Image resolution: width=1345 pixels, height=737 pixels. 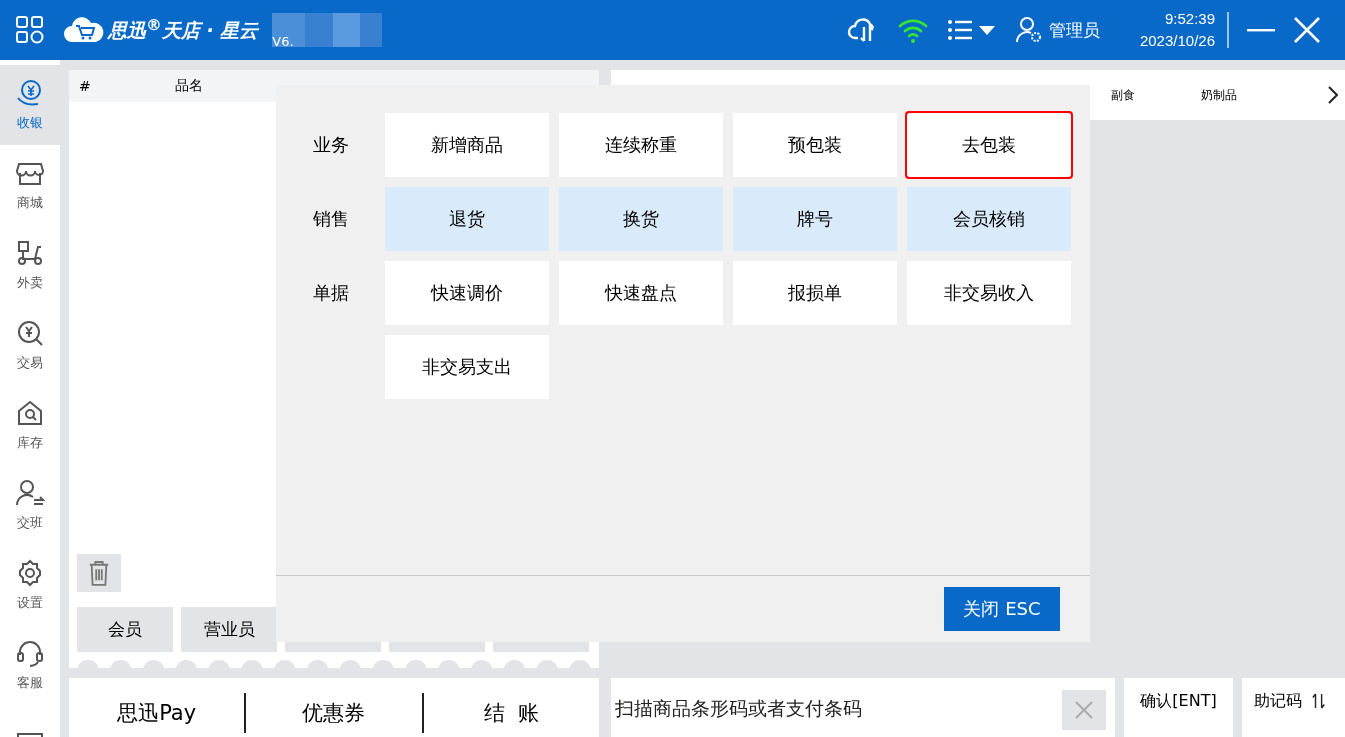 What do you see at coordinates (1319, 701) in the screenshot?
I see `swap-arrows-icon` at bounding box center [1319, 701].